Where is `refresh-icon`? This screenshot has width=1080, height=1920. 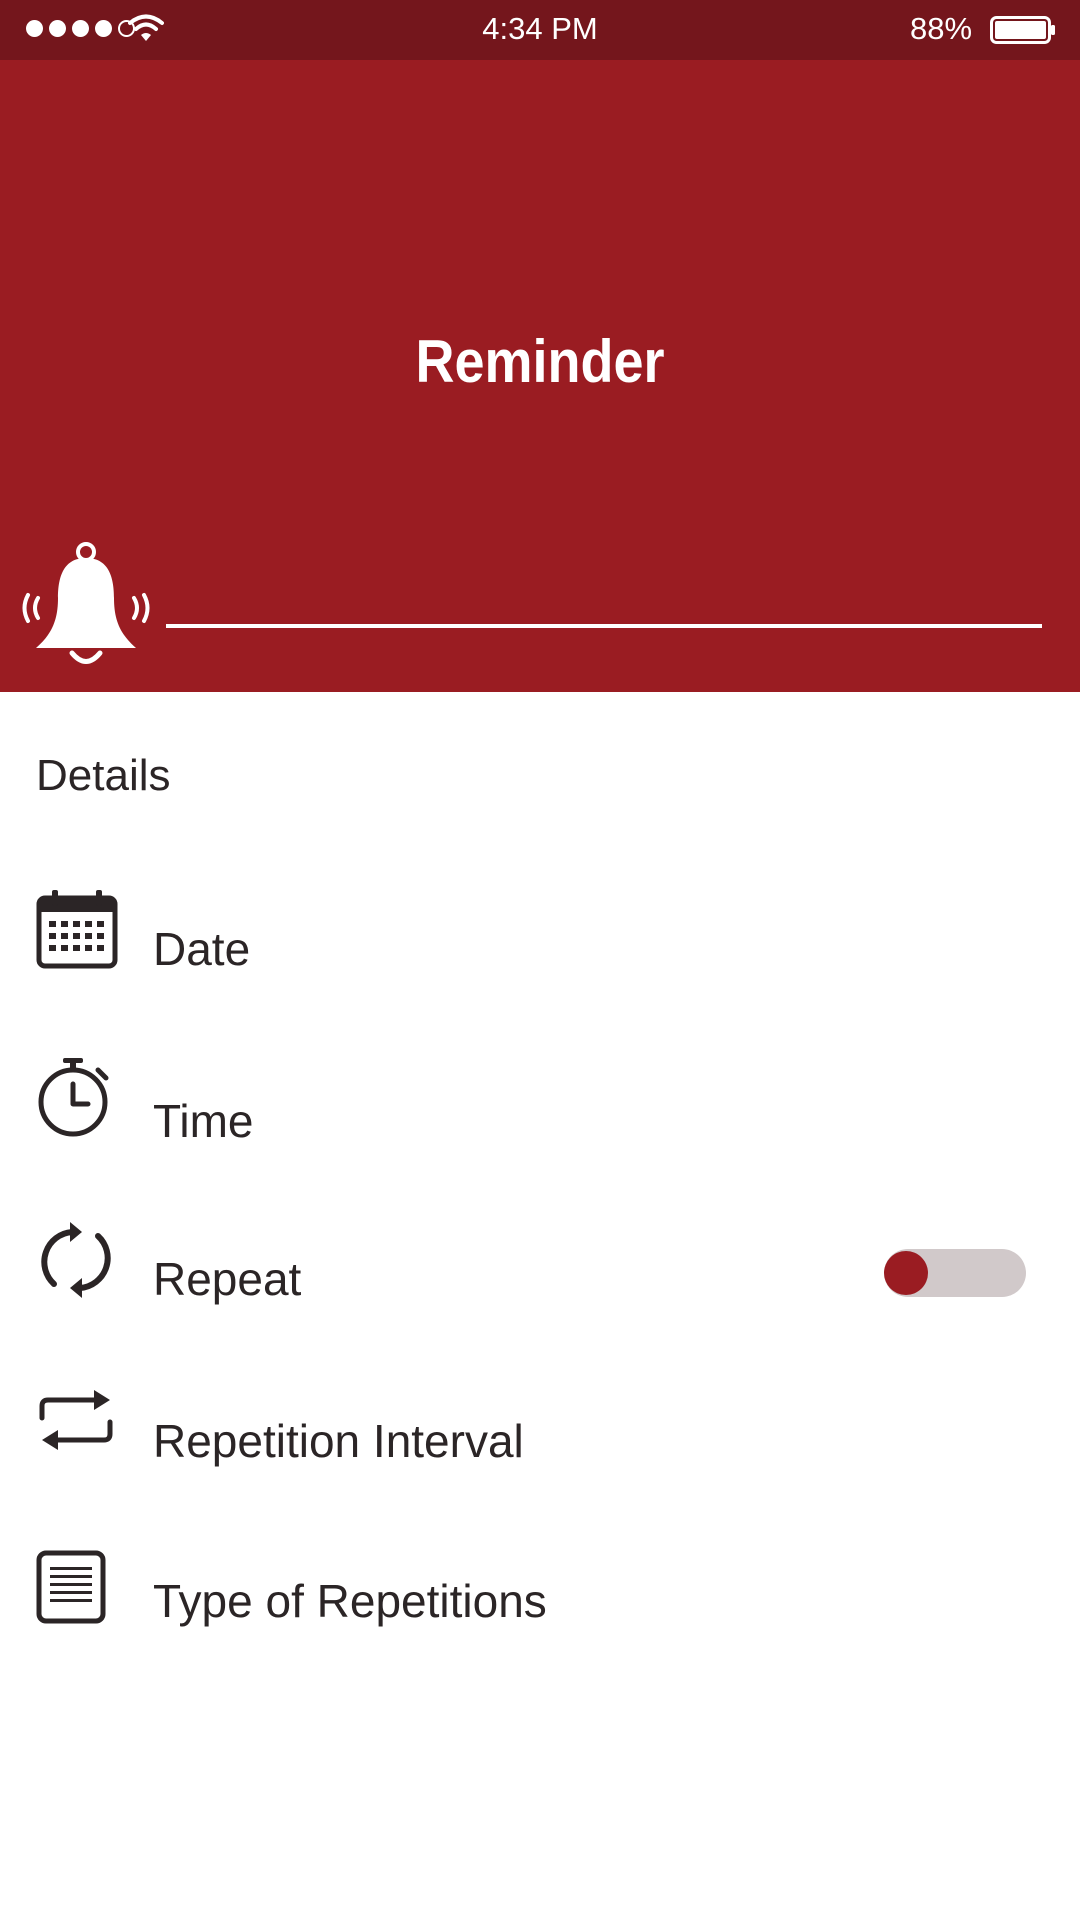
refresh-icon is located at coordinates (76, 1260).